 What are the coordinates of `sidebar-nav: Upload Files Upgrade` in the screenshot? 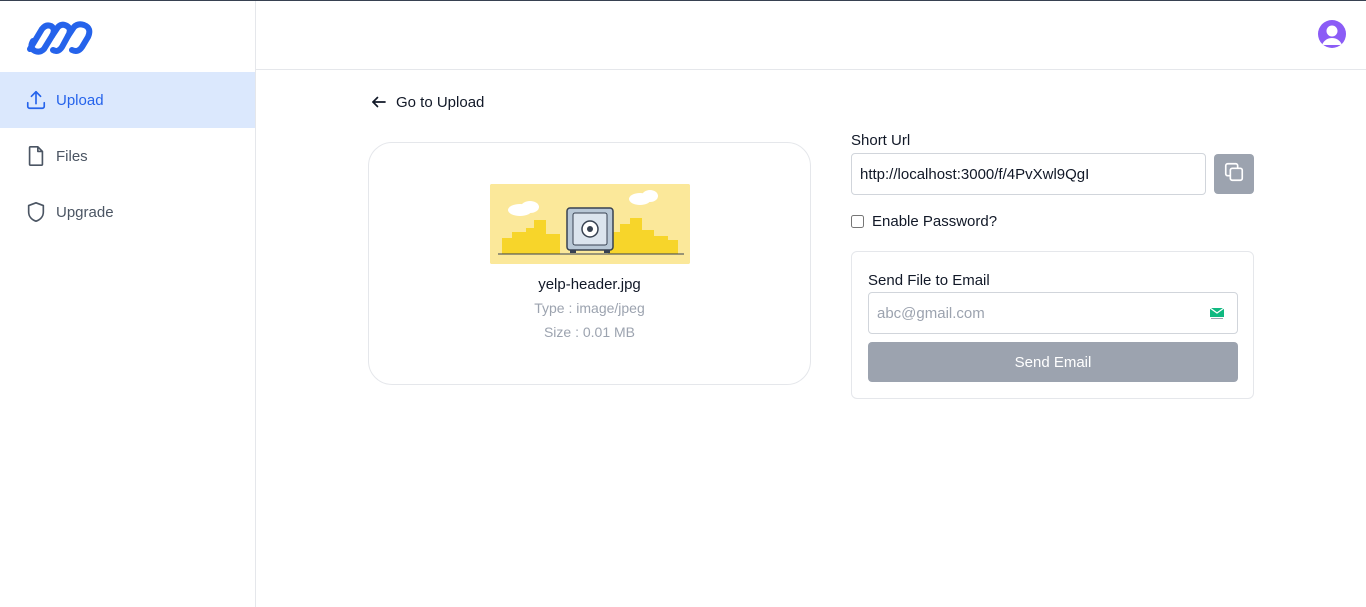 It's located at (127, 156).